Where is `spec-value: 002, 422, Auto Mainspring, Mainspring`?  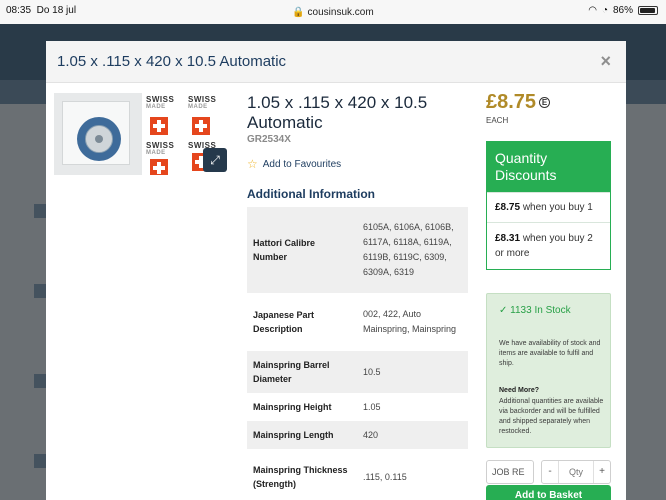 spec-value: 002, 422, Auto Mainspring, Mainspring is located at coordinates (411, 322).